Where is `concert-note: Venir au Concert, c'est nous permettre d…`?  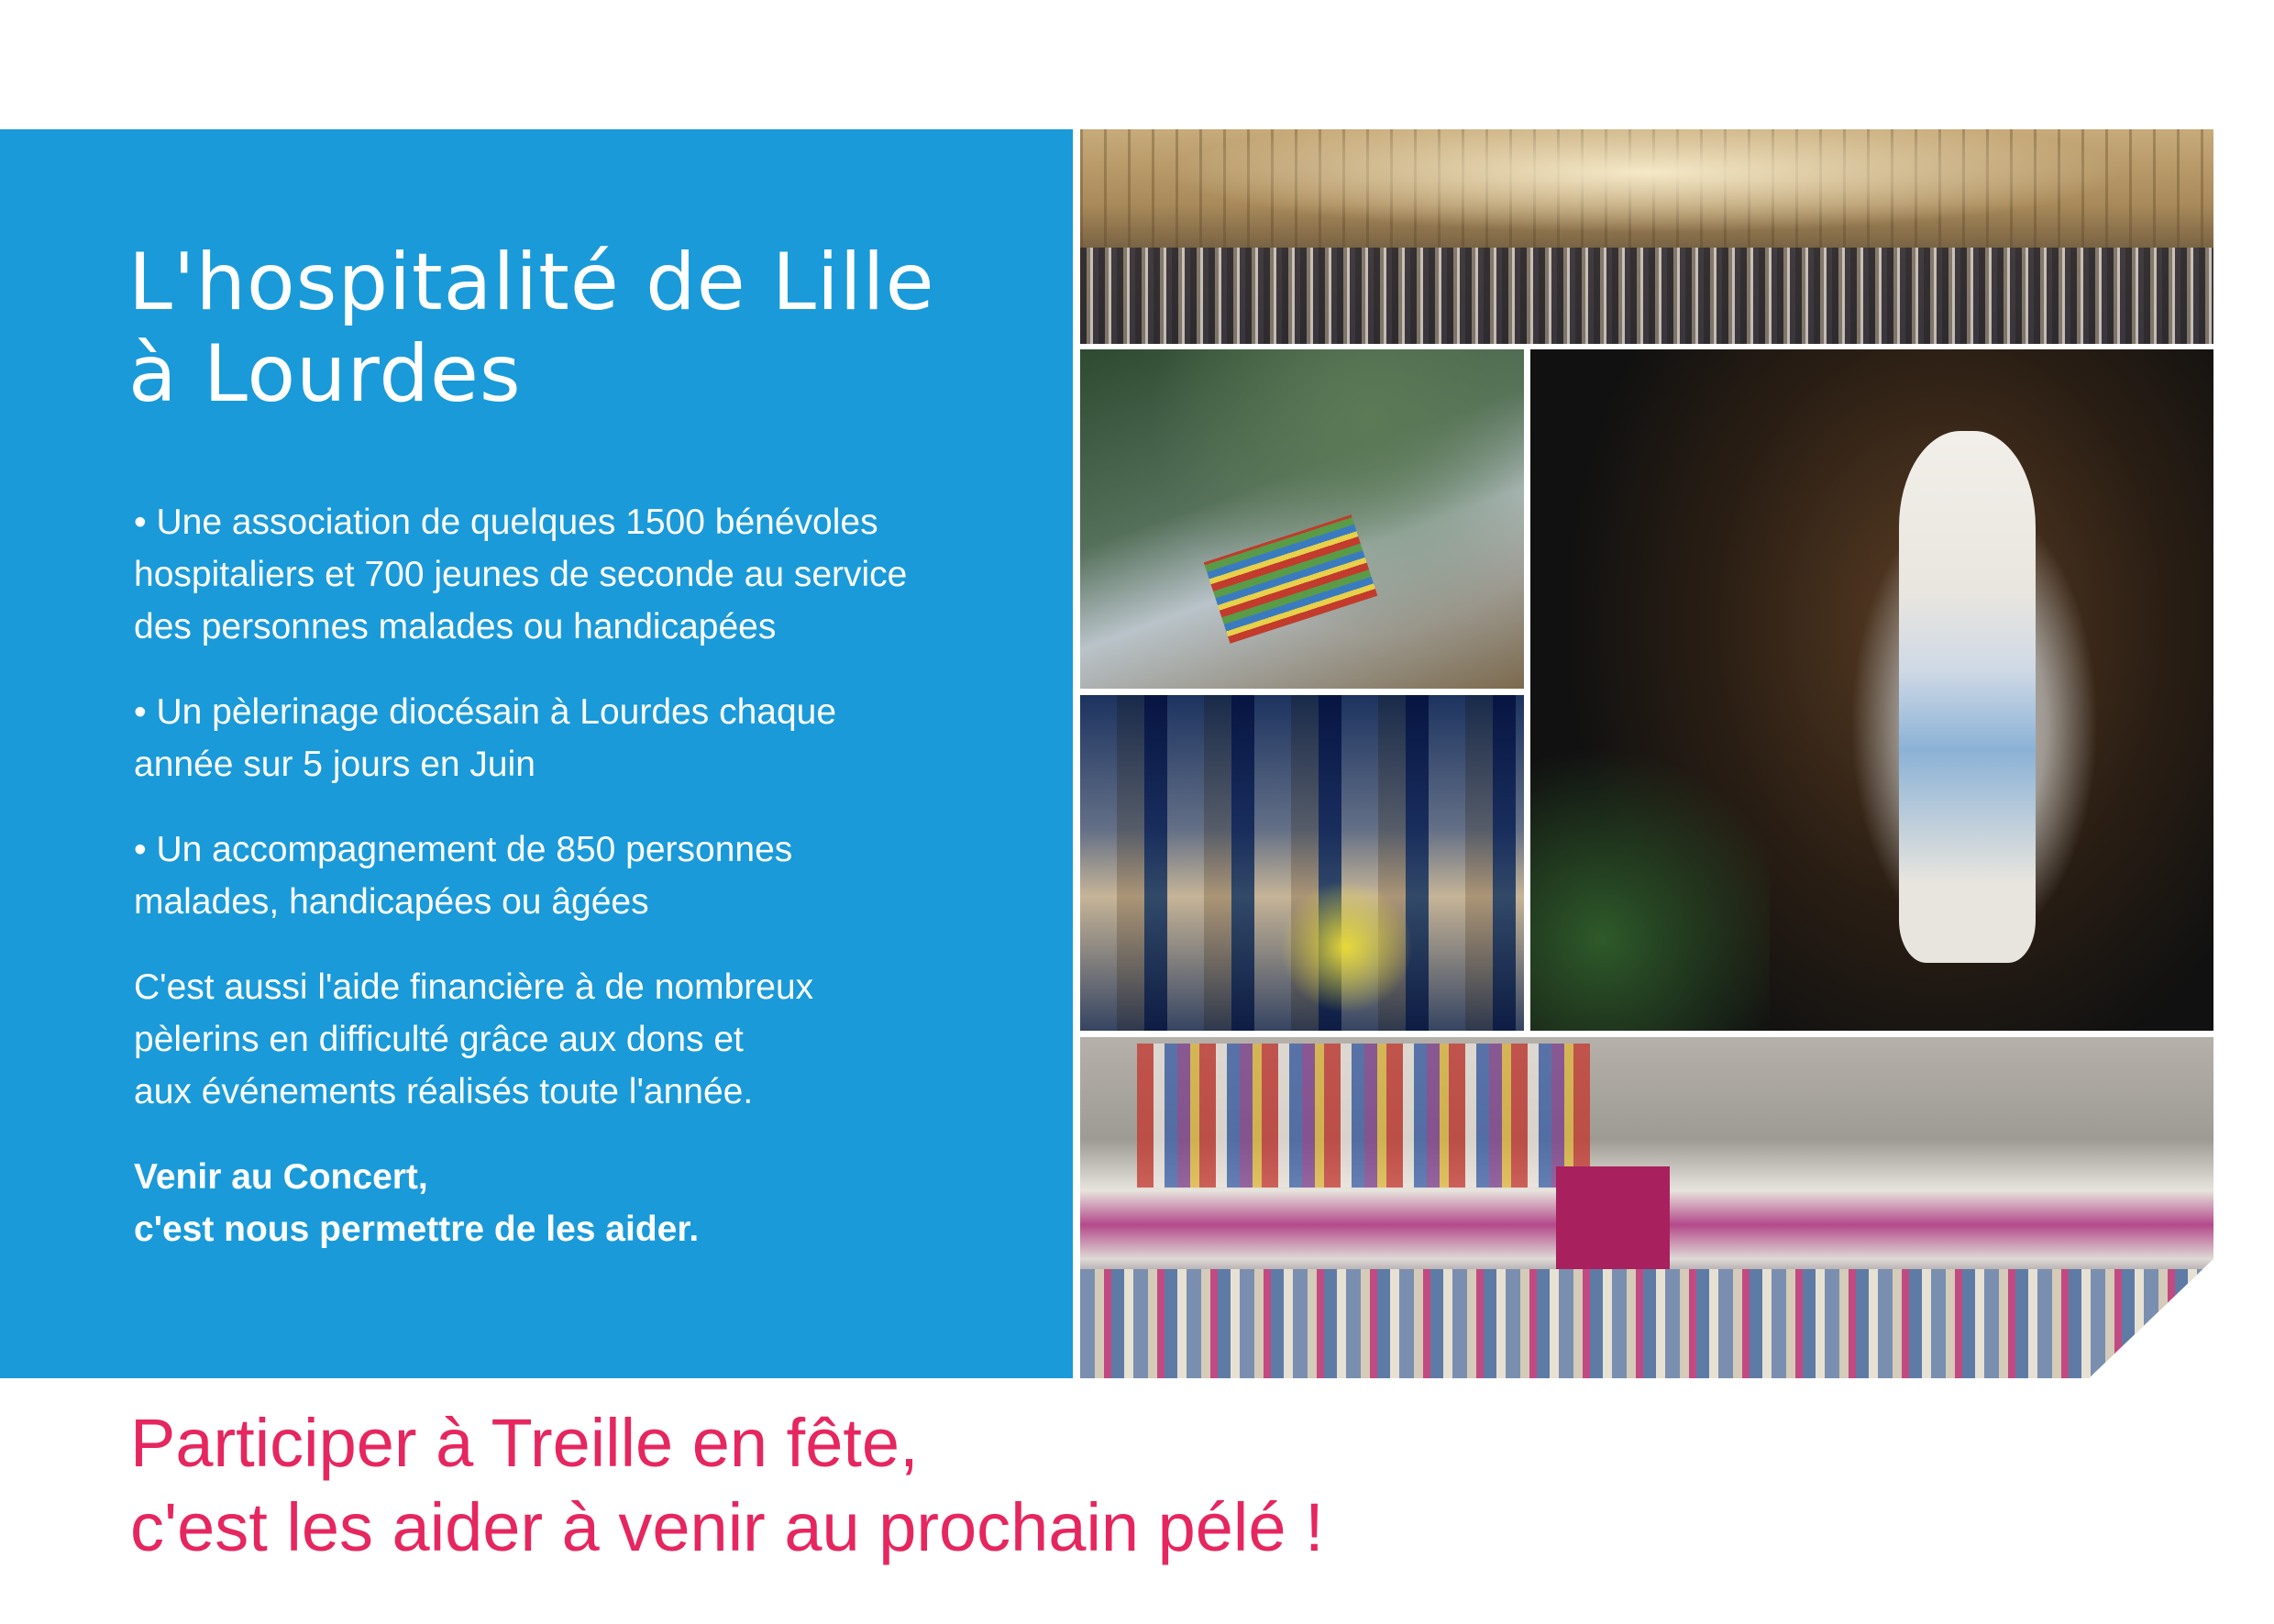
concert-note: Venir au Concert, c'est nous permettre d… is located at coordinates (593, 1203).